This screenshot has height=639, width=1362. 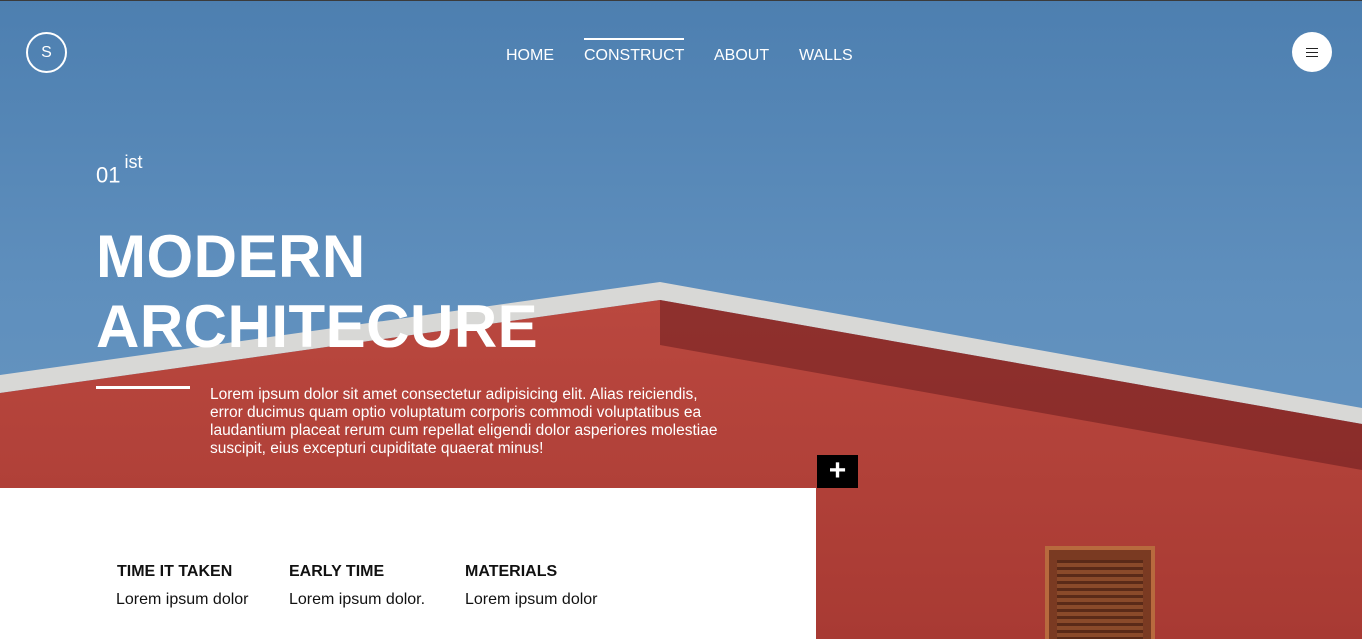 What do you see at coordinates (231, 256) in the screenshot?
I see `headline-line-1: MODERN` at bounding box center [231, 256].